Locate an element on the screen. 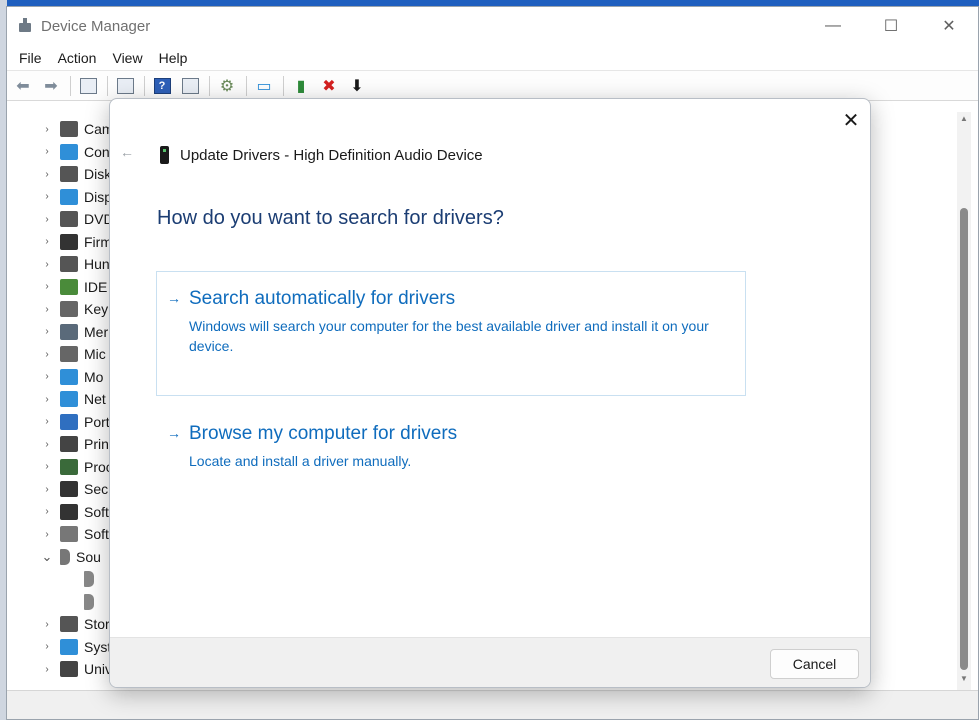  tree-category-item: › Net is located at coordinates (62, 399).